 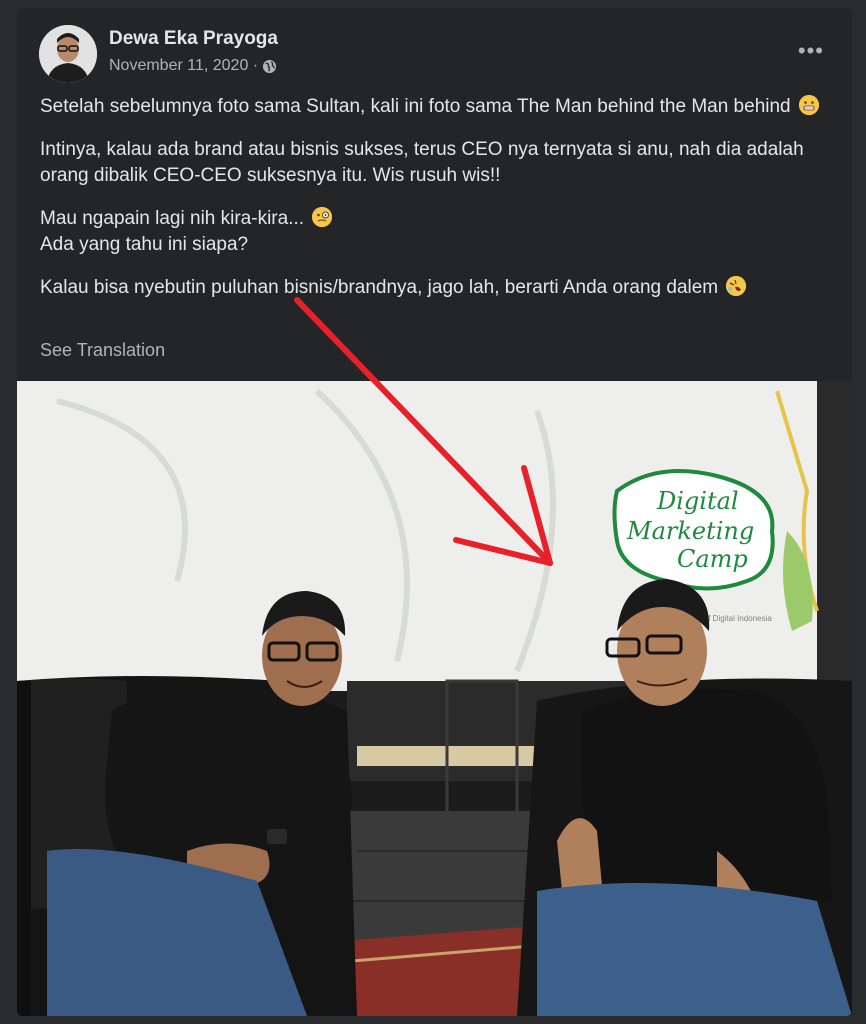 What do you see at coordinates (811, 51) in the screenshot?
I see `more-options-button: •••` at bounding box center [811, 51].